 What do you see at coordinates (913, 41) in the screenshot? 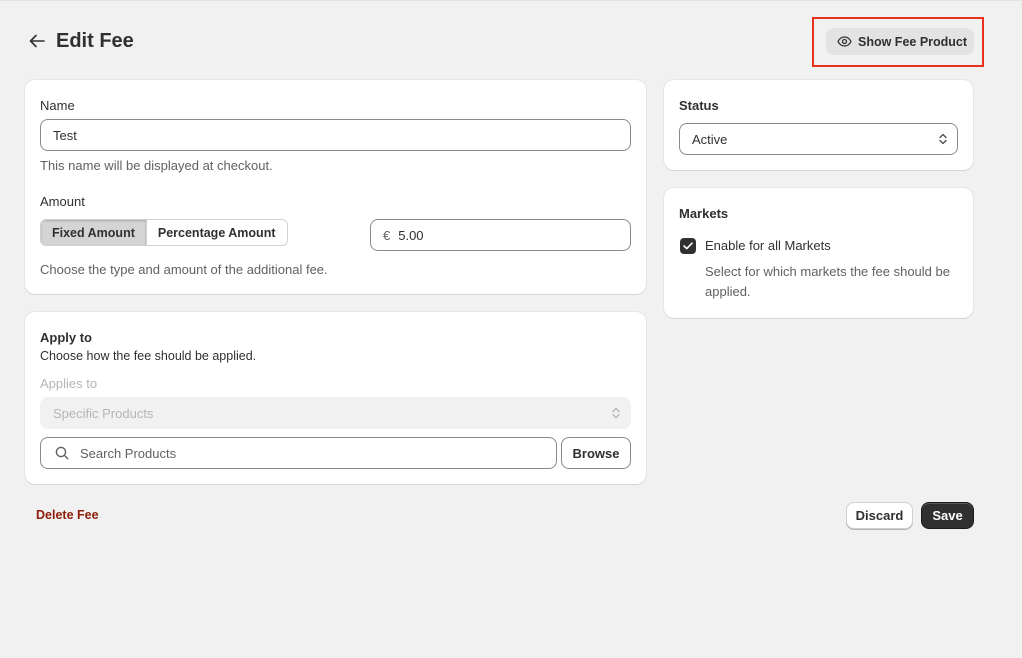
I see `show-fee-product-label: Show Fee Product` at bounding box center [913, 41].